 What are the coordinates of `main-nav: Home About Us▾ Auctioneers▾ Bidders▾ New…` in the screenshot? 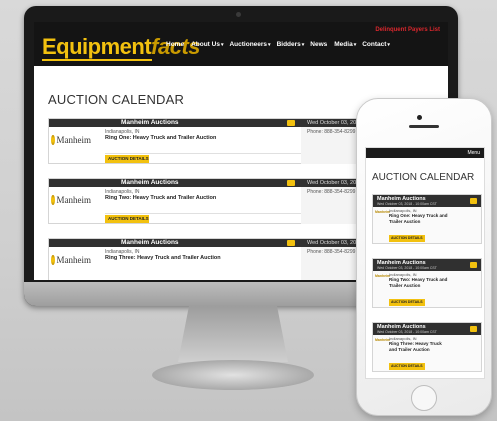 It's located at (278, 44).